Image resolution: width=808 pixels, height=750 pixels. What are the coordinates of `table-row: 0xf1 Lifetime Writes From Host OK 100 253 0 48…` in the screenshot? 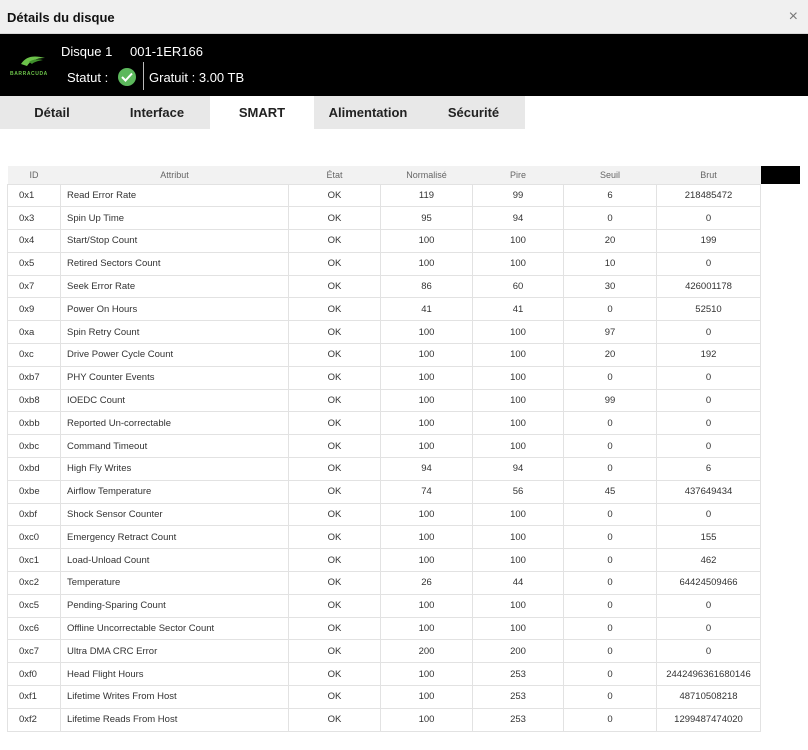 It's located at (384, 697).